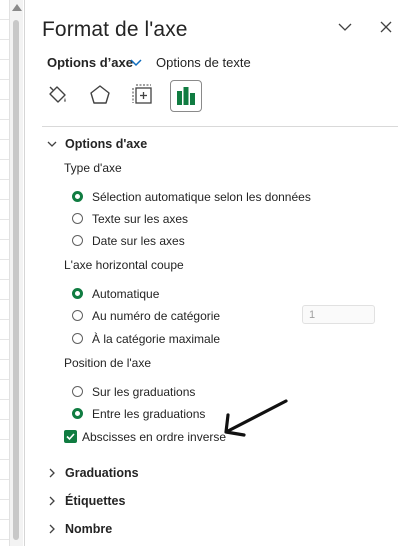 Image resolution: width=407 pixels, height=546 pixels. What do you see at coordinates (95, 501) in the screenshot?
I see `section-title: Étiquettes` at bounding box center [95, 501].